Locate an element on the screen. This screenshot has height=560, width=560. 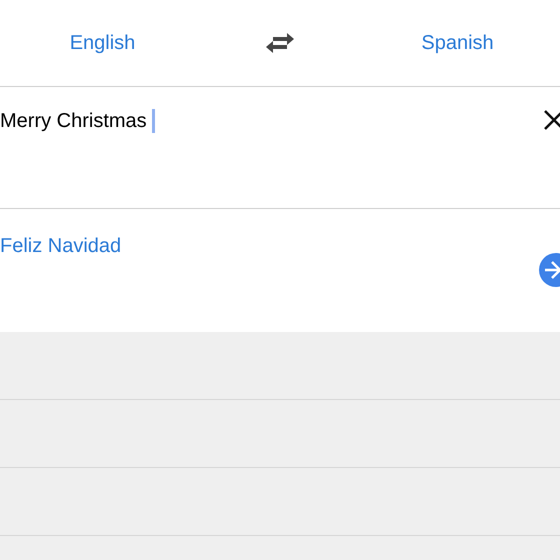
translate-button is located at coordinates (549, 270).